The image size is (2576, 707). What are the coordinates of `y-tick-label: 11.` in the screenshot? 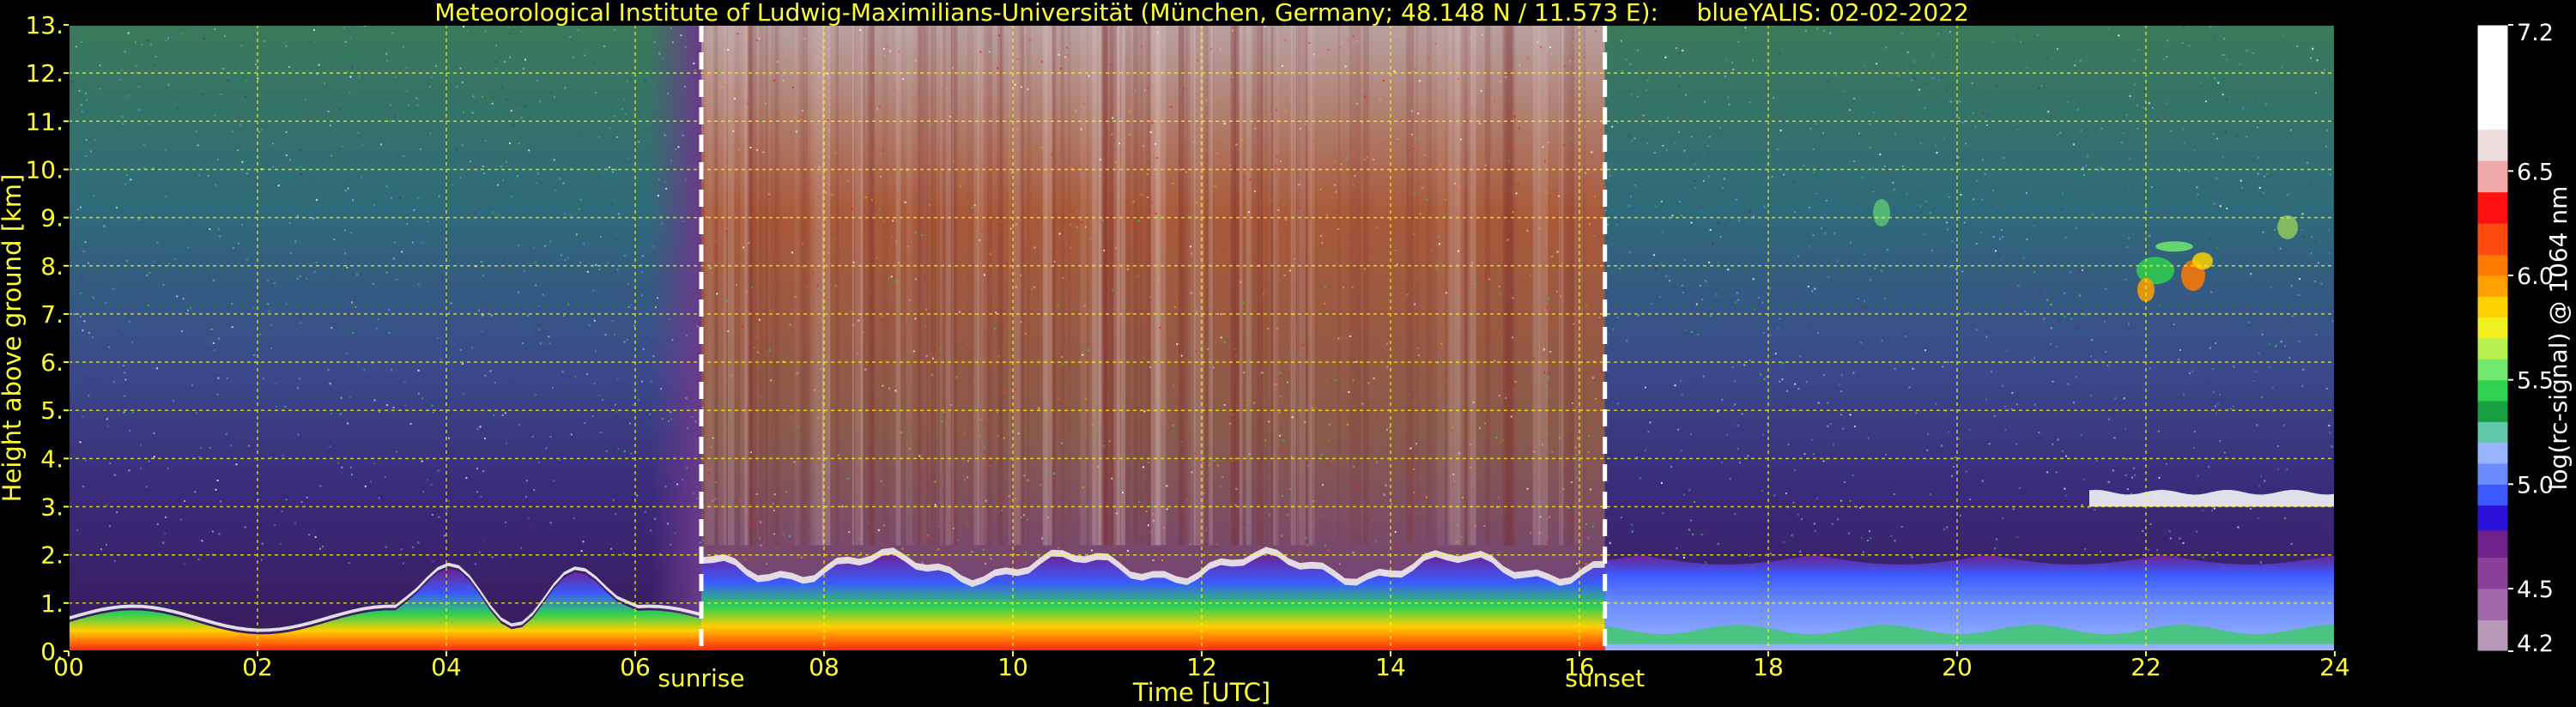 It's located at (44, 122).